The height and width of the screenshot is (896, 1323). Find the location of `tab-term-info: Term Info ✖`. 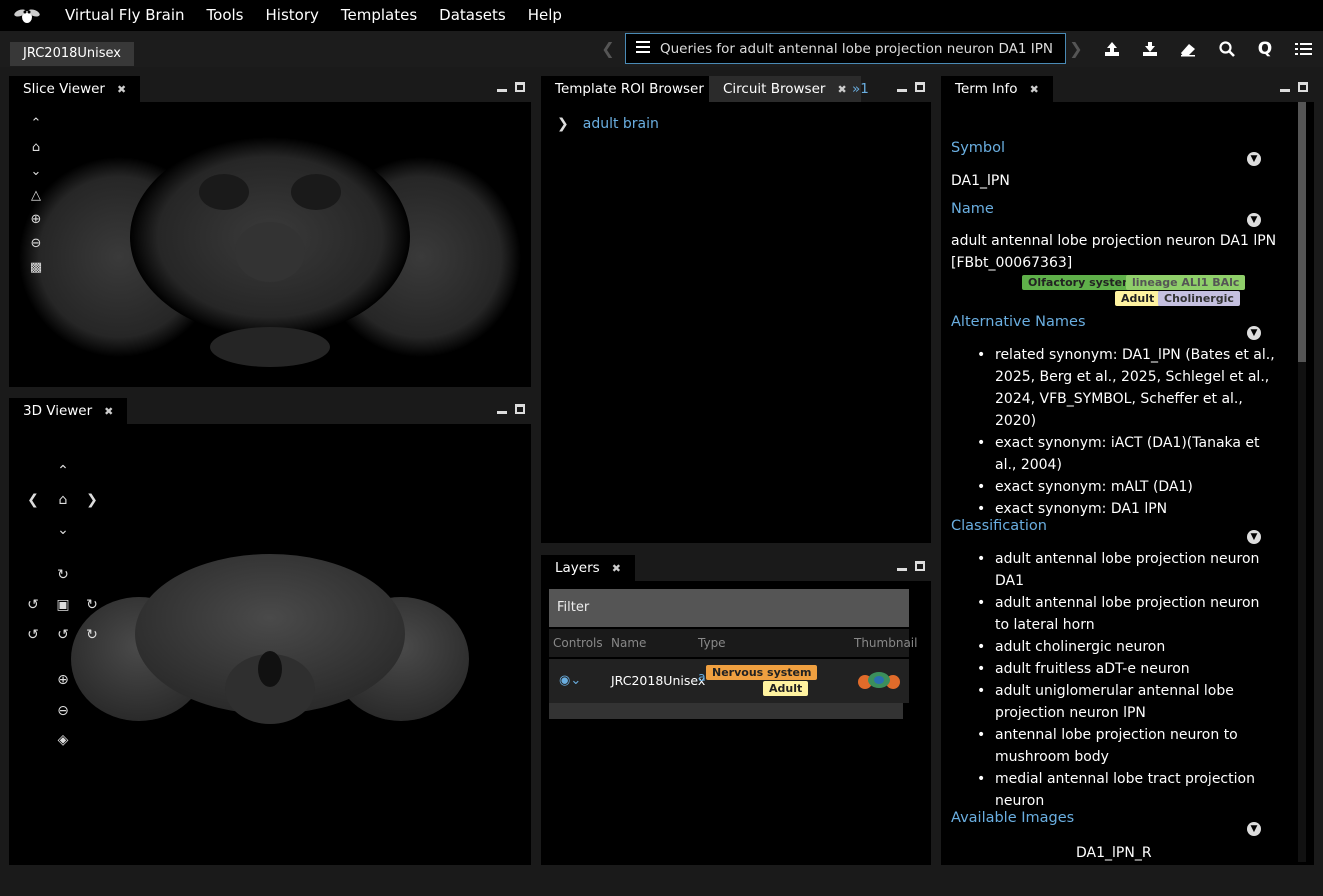

tab-term-info: Term Info ✖ is located at coordinates (997, 89).